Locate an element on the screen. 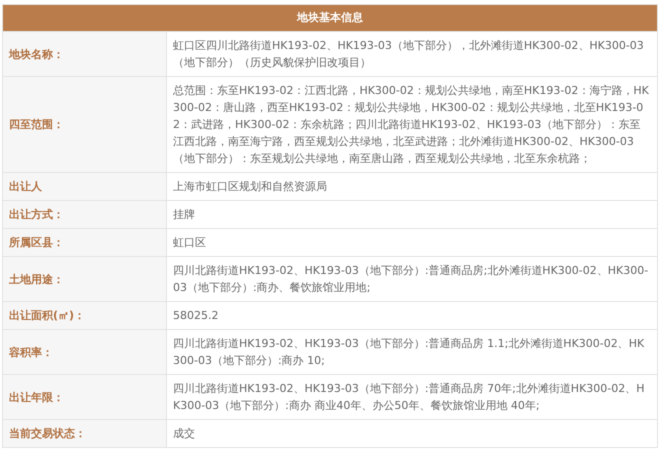 This screenshot has height=451, width=660. table-title: 地块基本信息 is located at coordinates (330, 18).